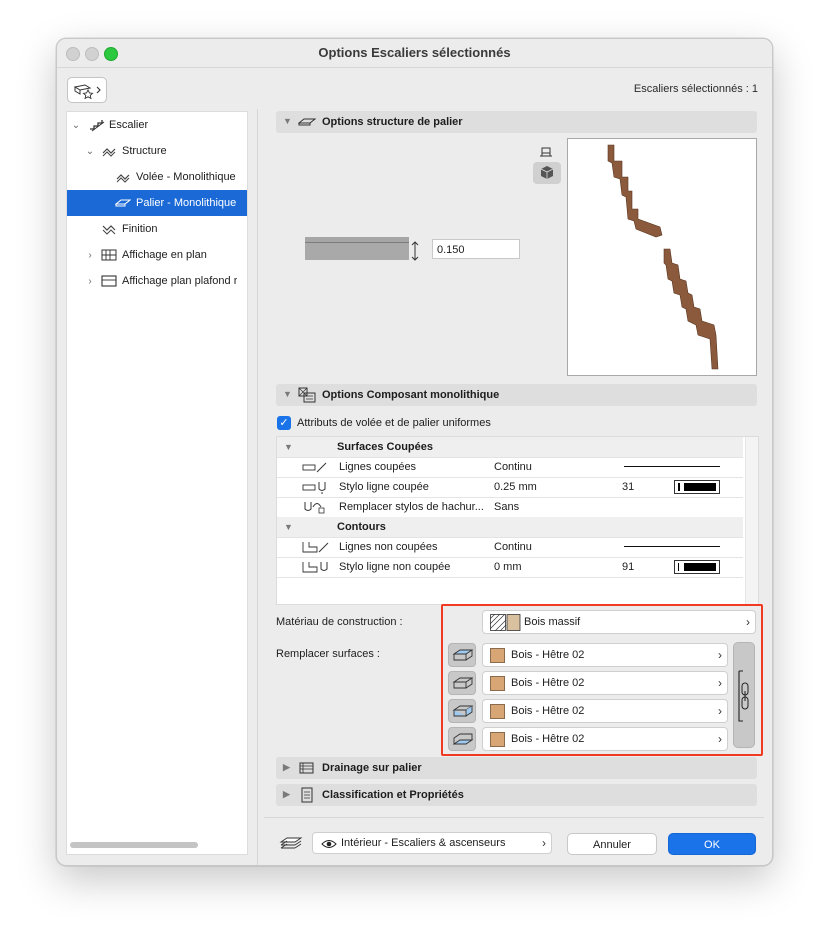  What do you see at coordinates (157, 229) in the screenshot?
I see `tree-item-finition: Finition` at bounding box center [157, 229].